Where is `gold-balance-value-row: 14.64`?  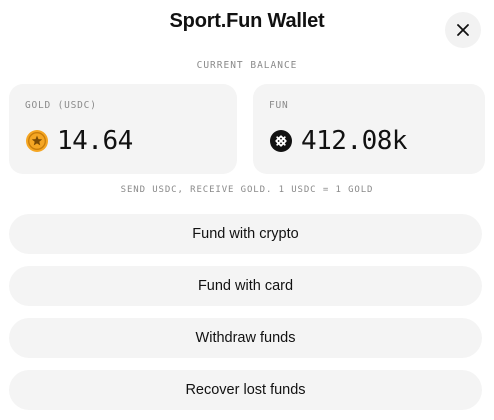
gold-balance-value-row: 14.64 is located at coordinates (79, 141).